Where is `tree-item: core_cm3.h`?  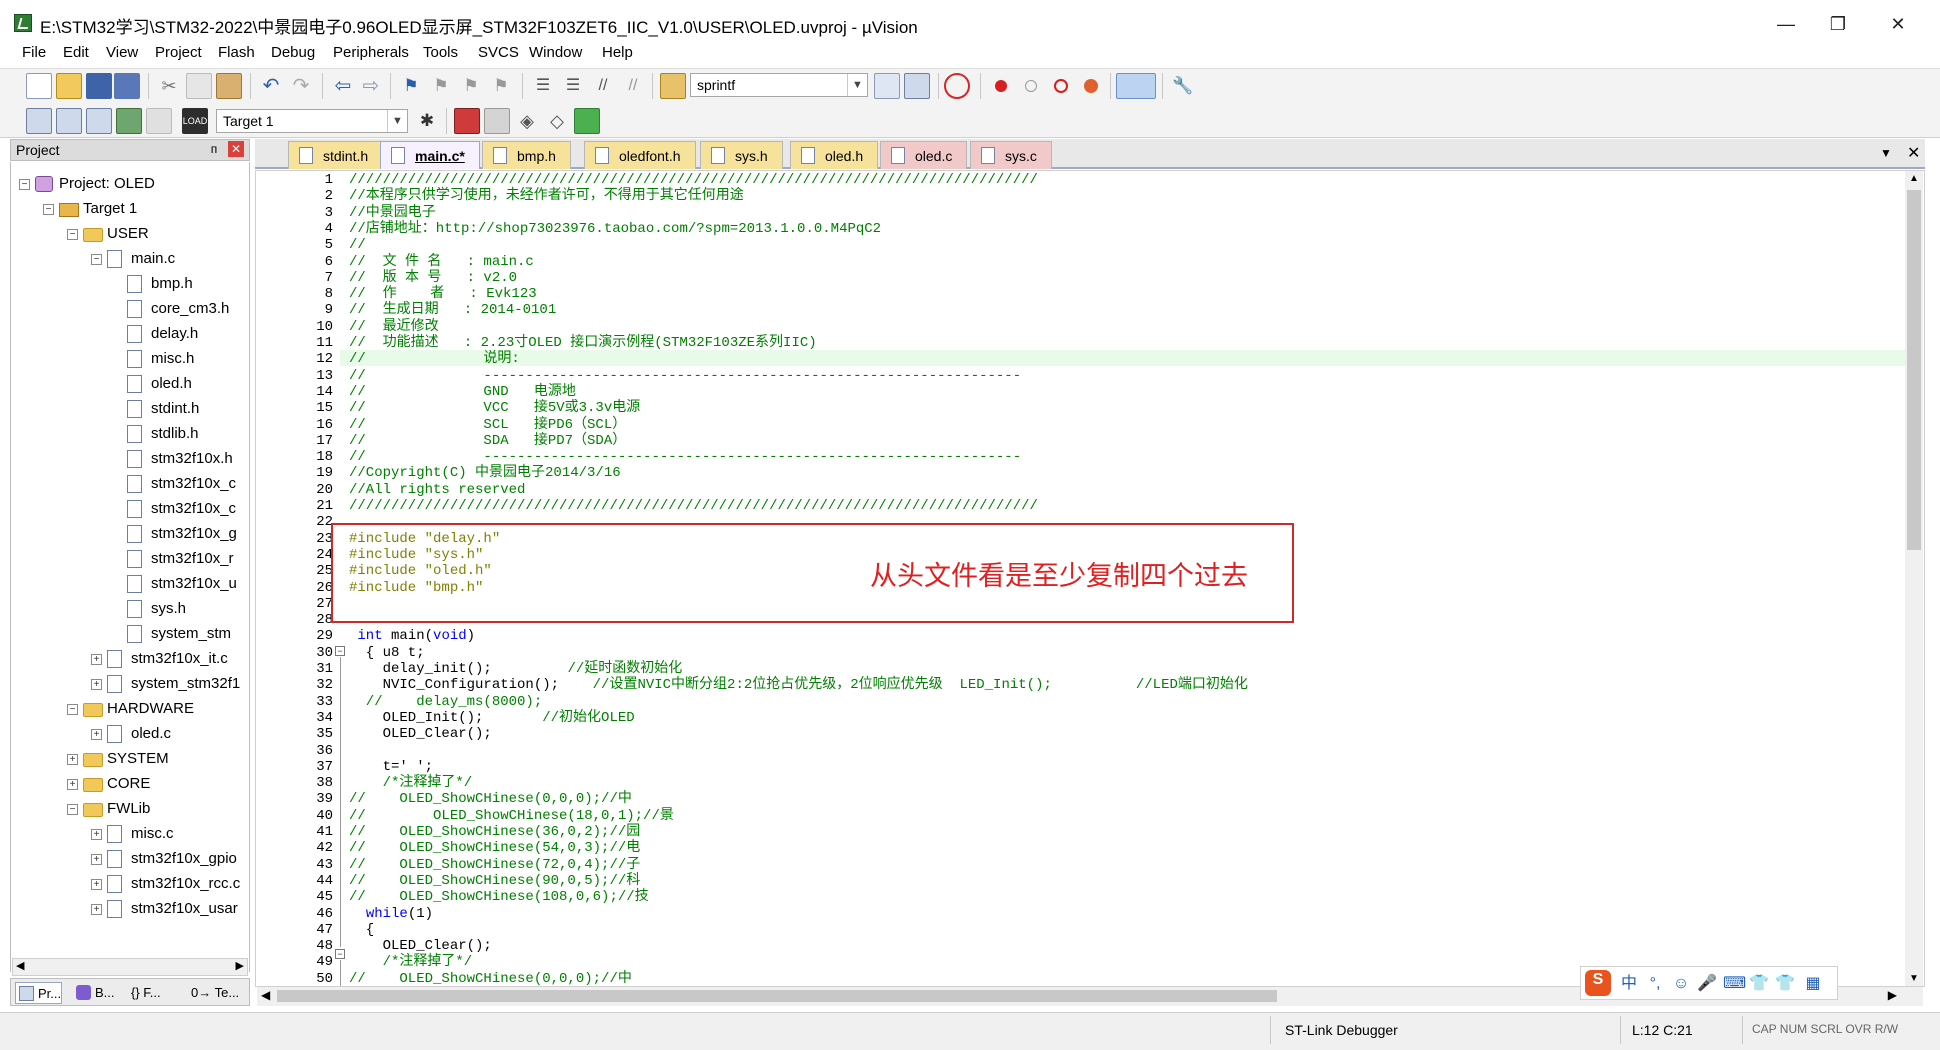
tree-item: core_cm3.h is located at coordinates (129, 309).